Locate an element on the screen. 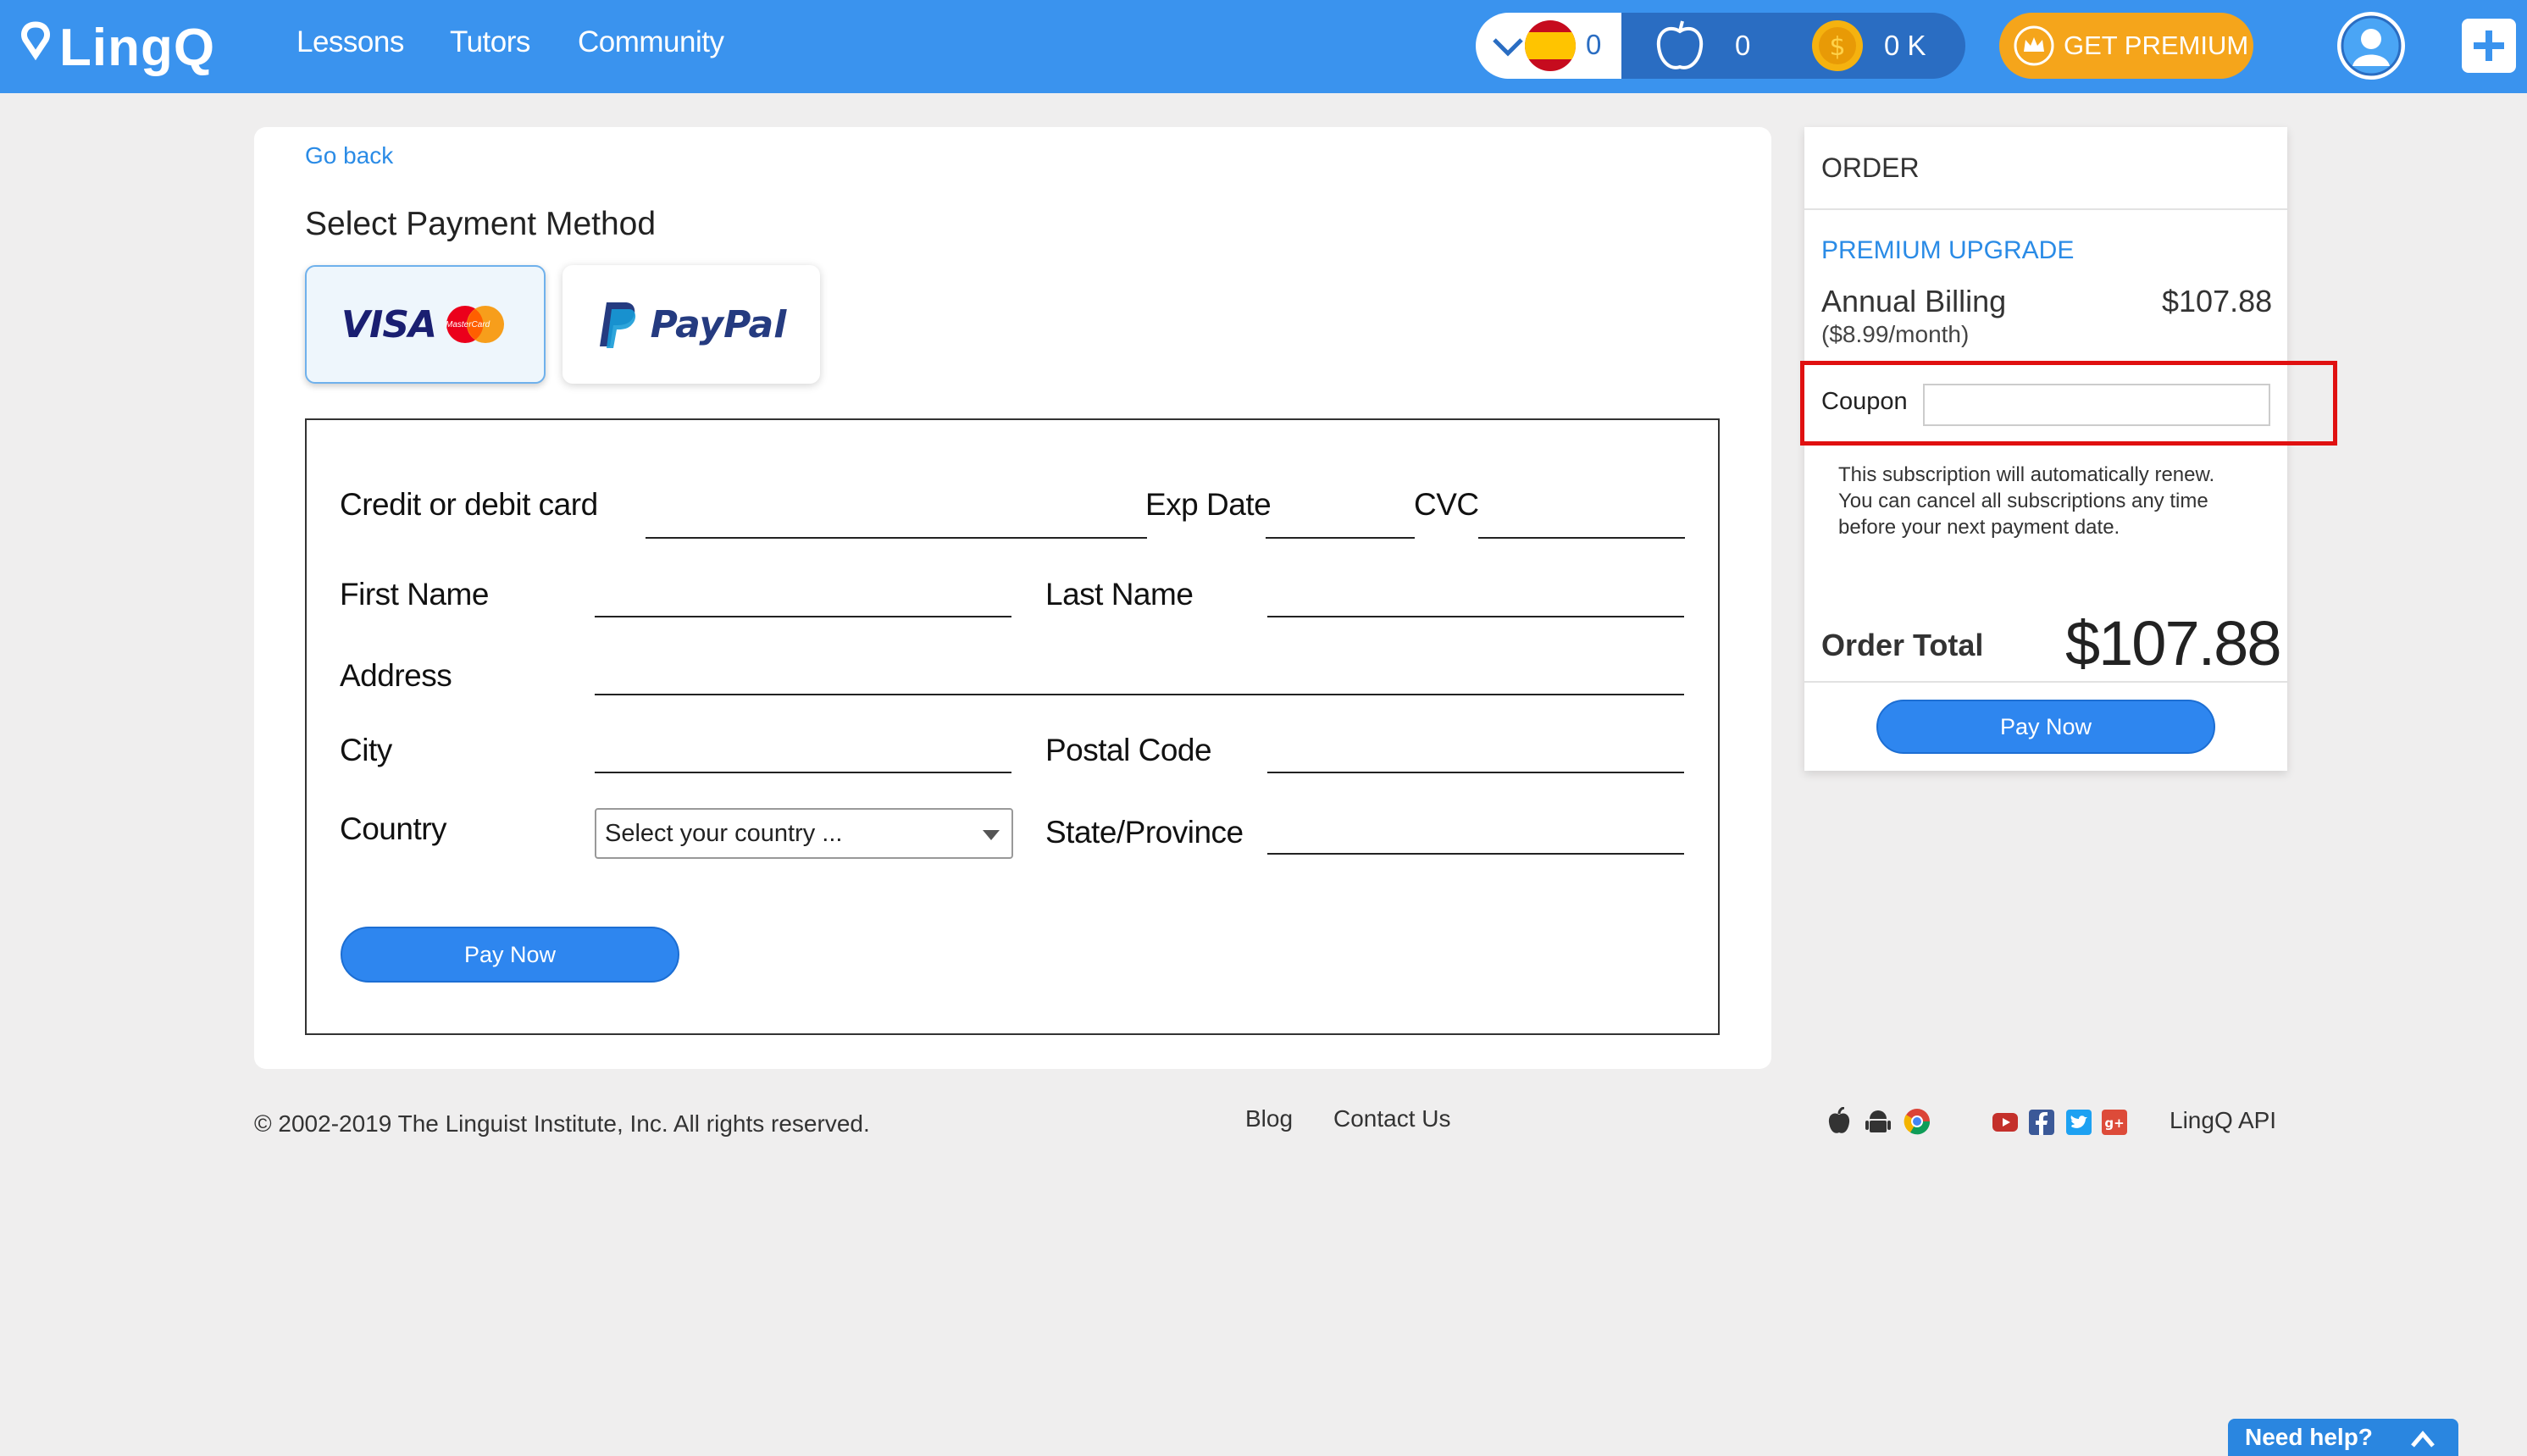 The height and width of the screenshot is (1456, 2527). coins-count: 0 K is located at coordinates (1905, 45).